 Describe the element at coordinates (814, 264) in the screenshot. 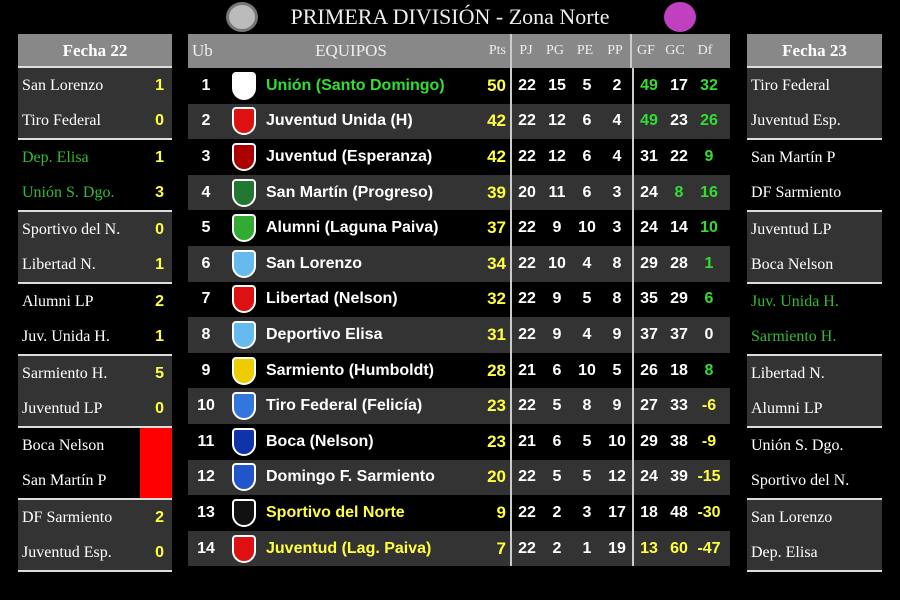

I see `team-away: Boca Nelson` at that location.